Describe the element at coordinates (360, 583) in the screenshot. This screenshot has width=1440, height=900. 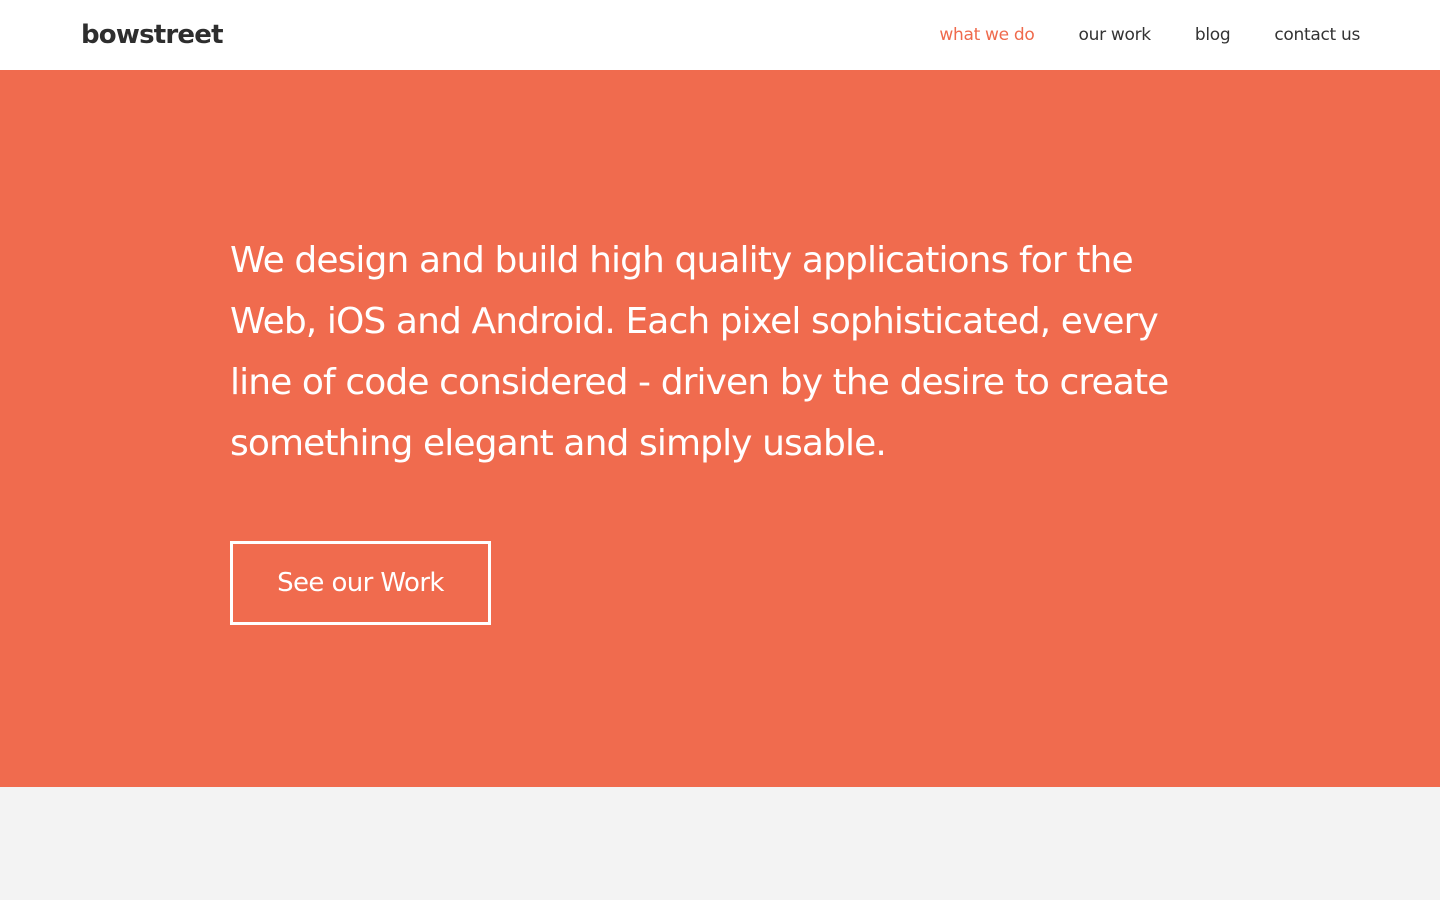
I see `see-our-work-button: See our Work` at that location.